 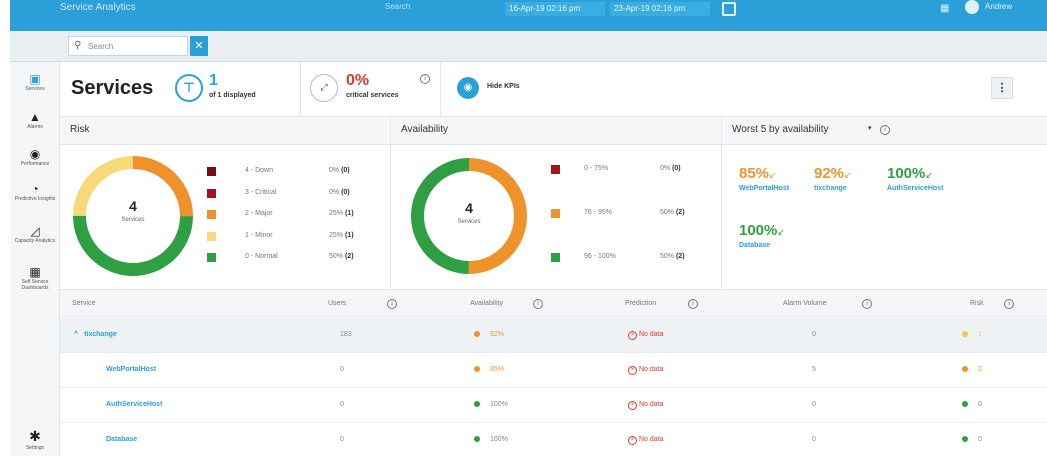 What do you see at coordinates (128, 46) in the screenshot?
I see `service-search-input: ⚲ Search` at bounding box center [128, 46].